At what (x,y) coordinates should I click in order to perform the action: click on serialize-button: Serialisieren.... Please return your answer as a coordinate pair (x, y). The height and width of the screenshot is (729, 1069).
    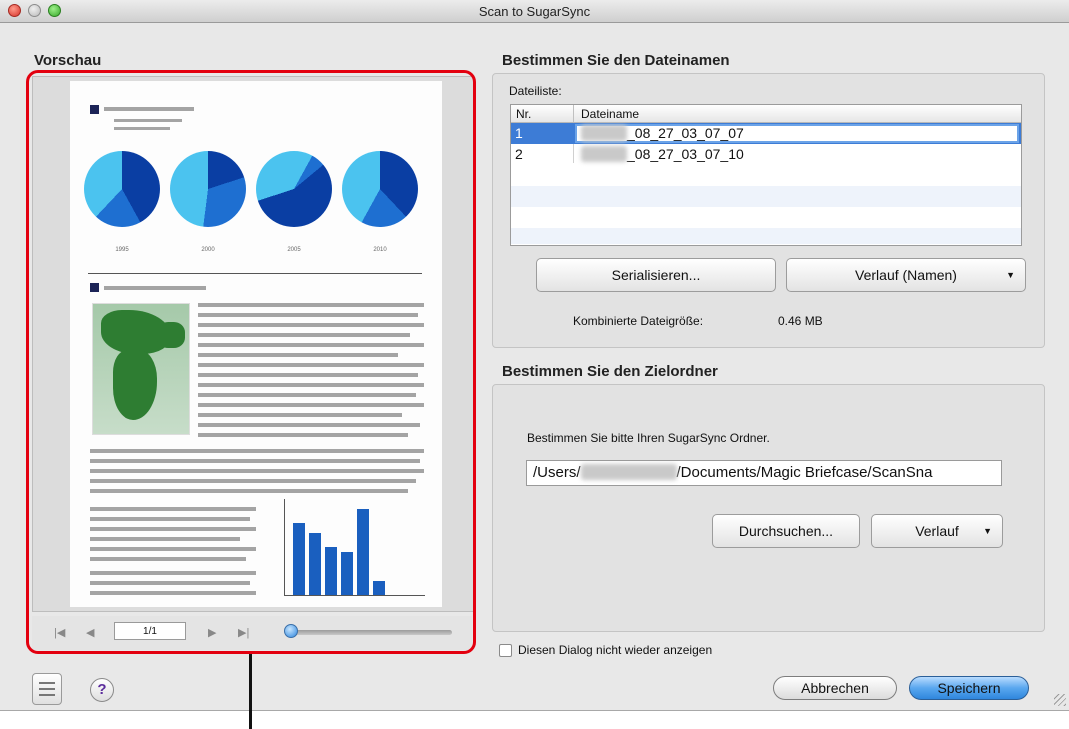
    Looking at the image, I should click on (656, 275).